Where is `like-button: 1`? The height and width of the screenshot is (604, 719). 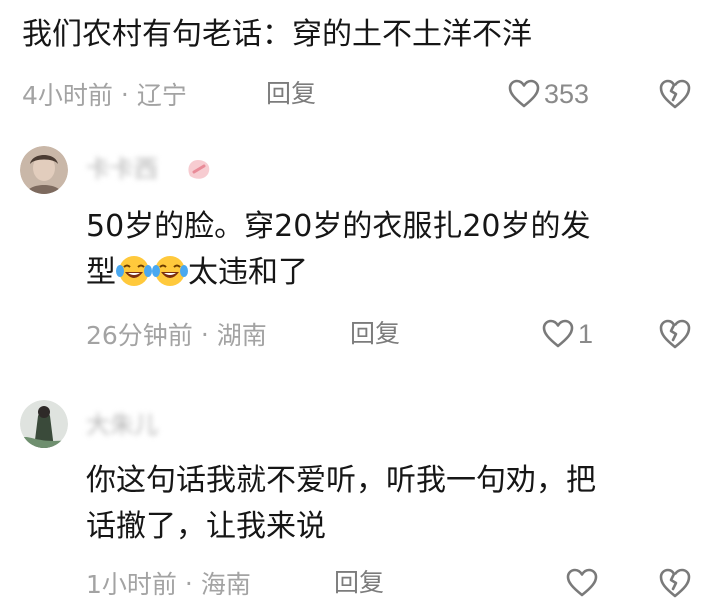 like-button: 1 is located at coordinates (567, 334).